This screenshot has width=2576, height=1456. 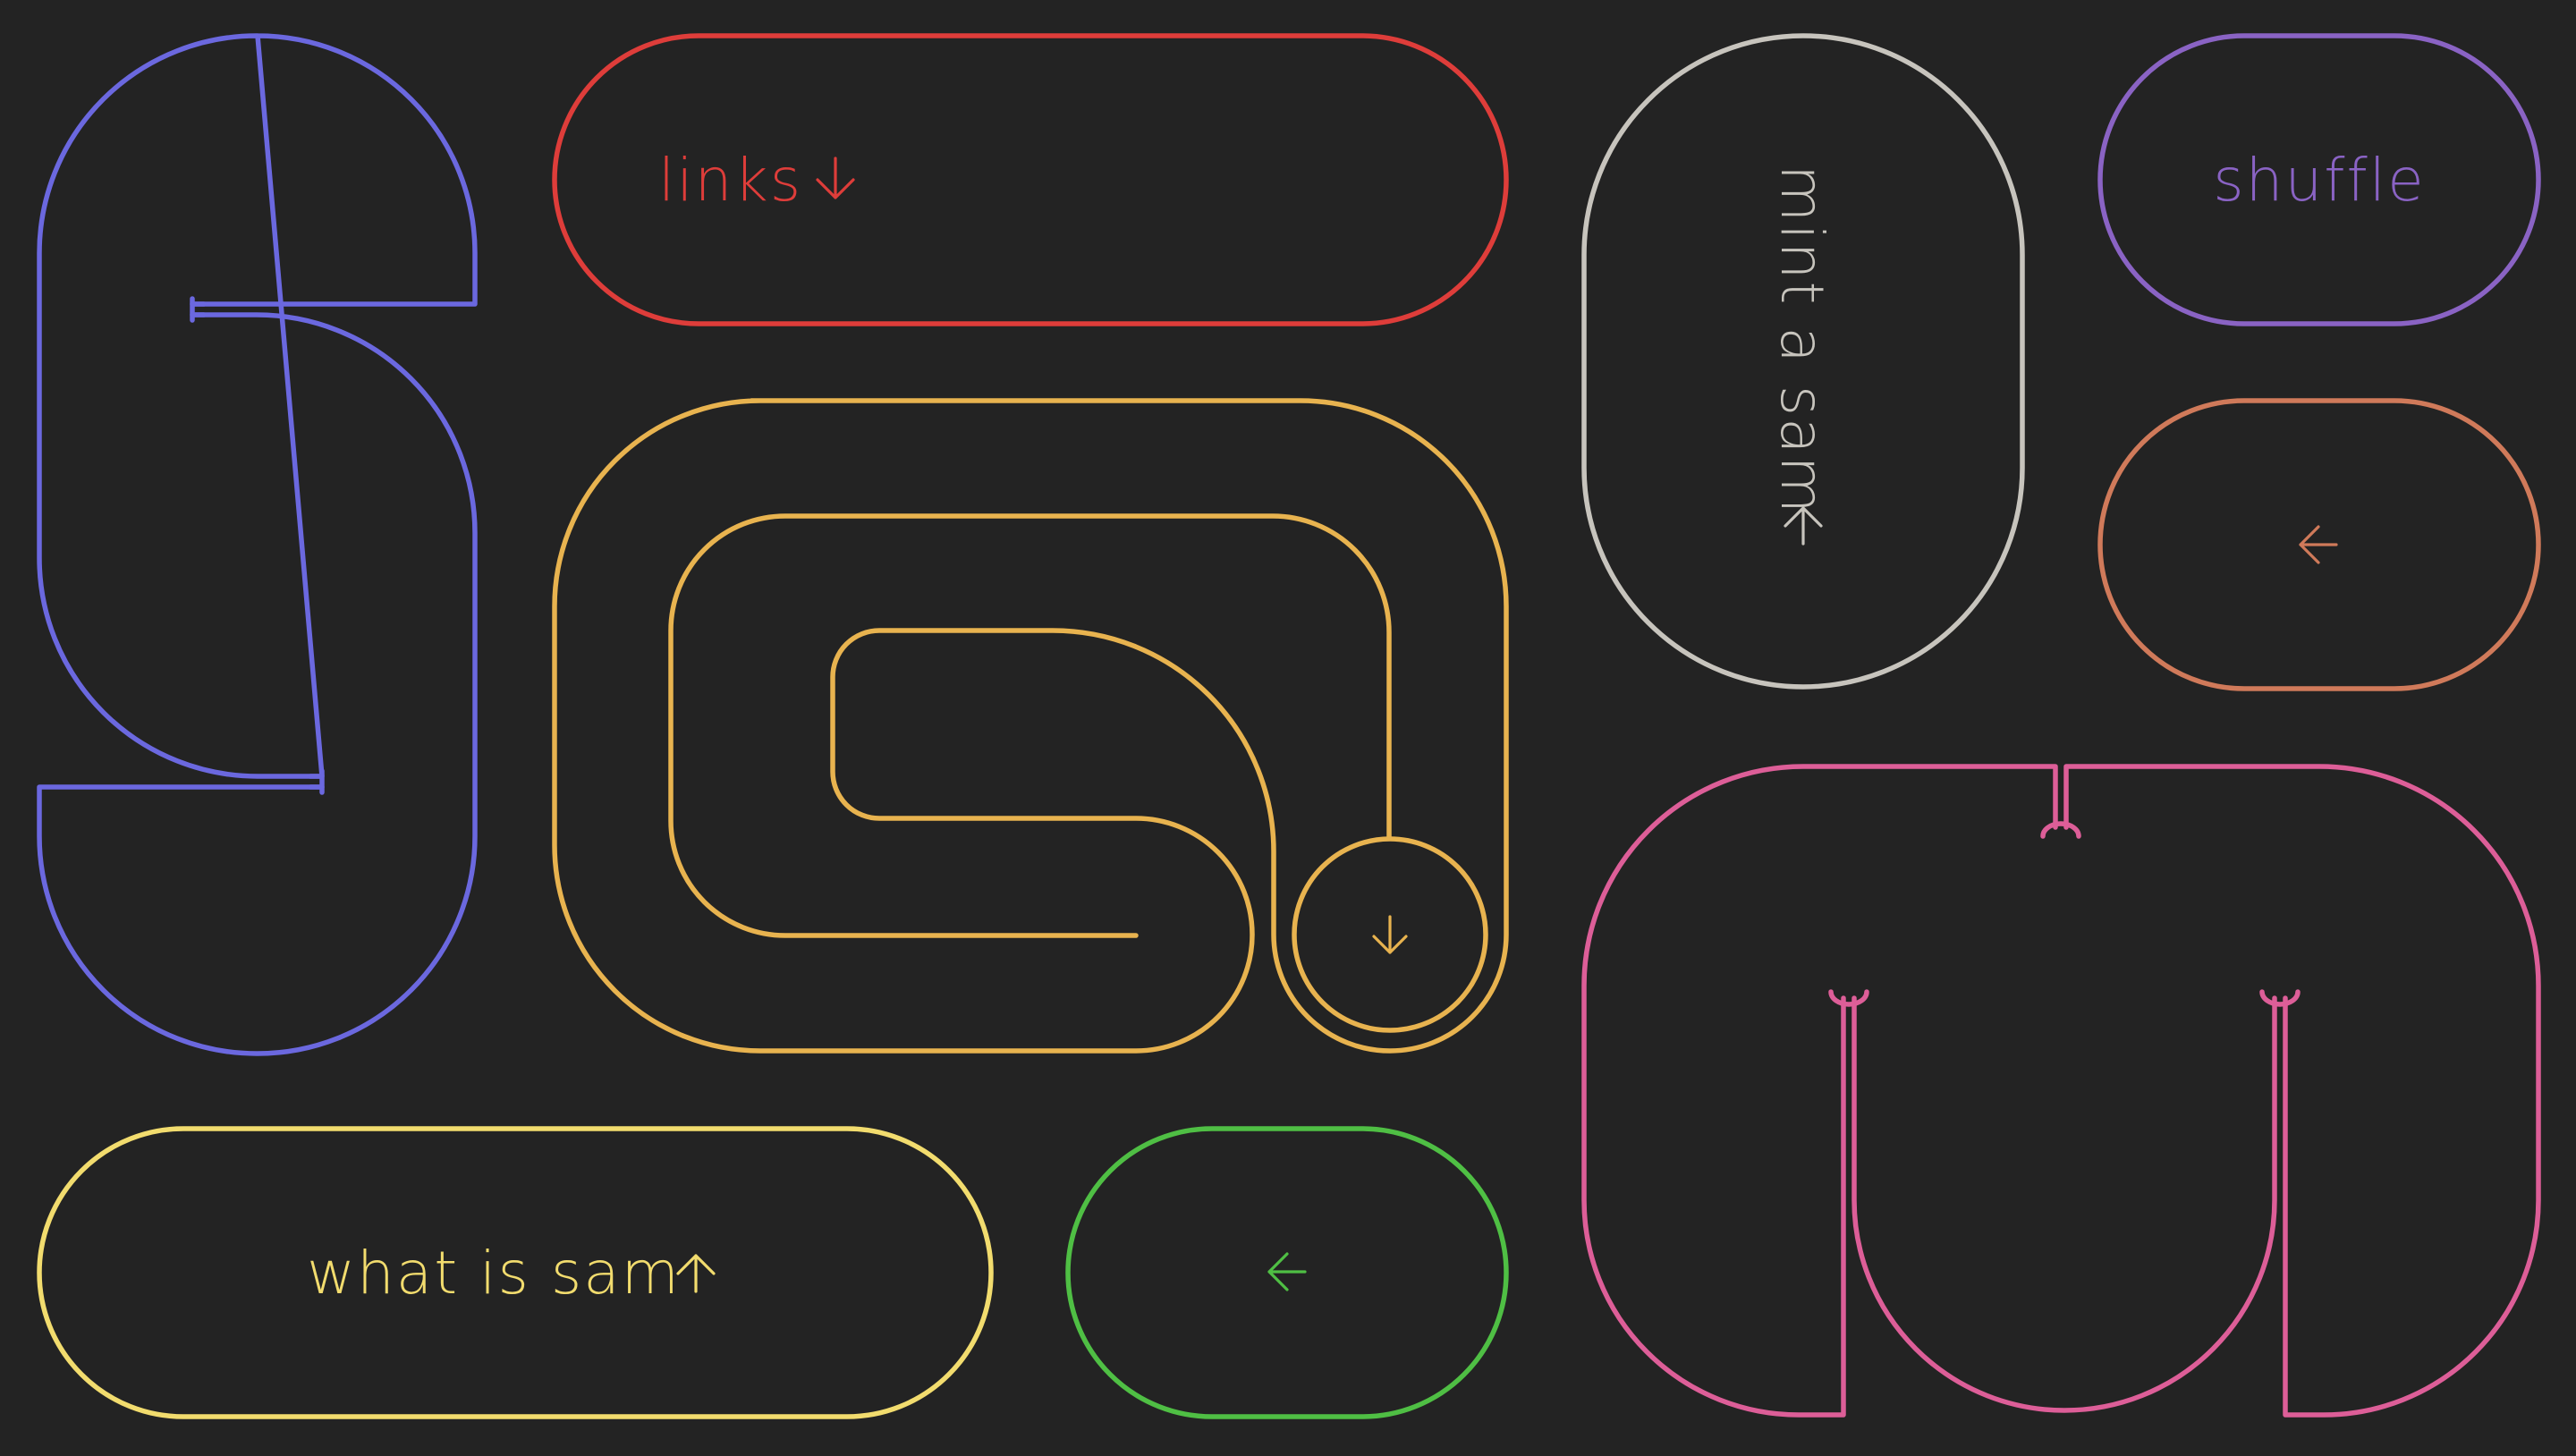 I want to click on back-button-bottom, so click(x=1287, y=1272).